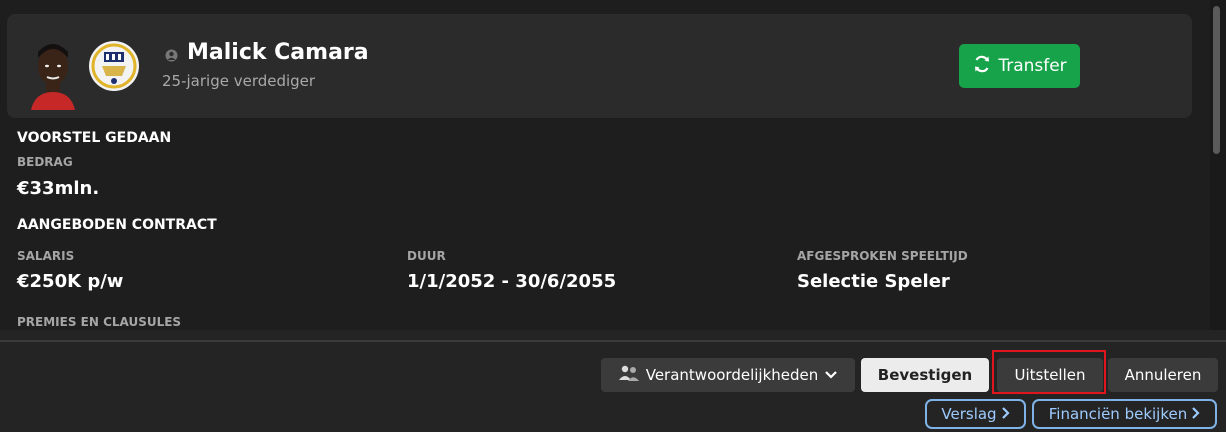 The width and height of the screenshot is (1226, 432). I want to click on postpone-highlight, so click(1049, 372).